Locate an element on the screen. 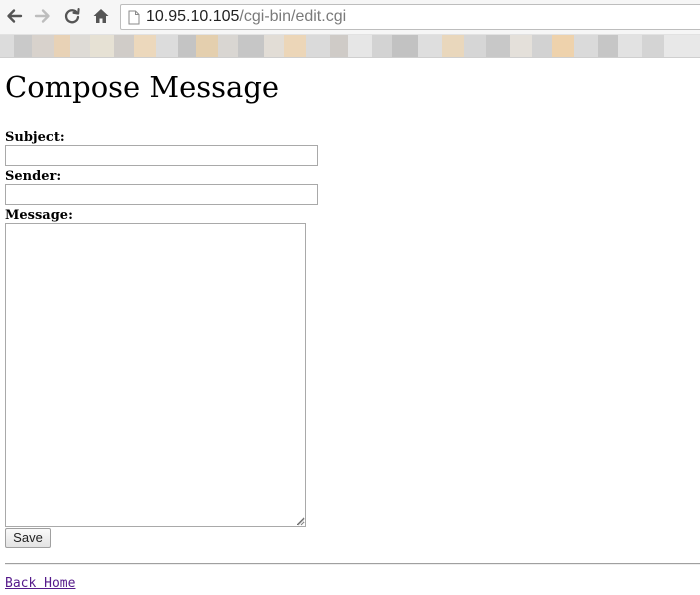  subject-input is located at coordinates (161, 155).